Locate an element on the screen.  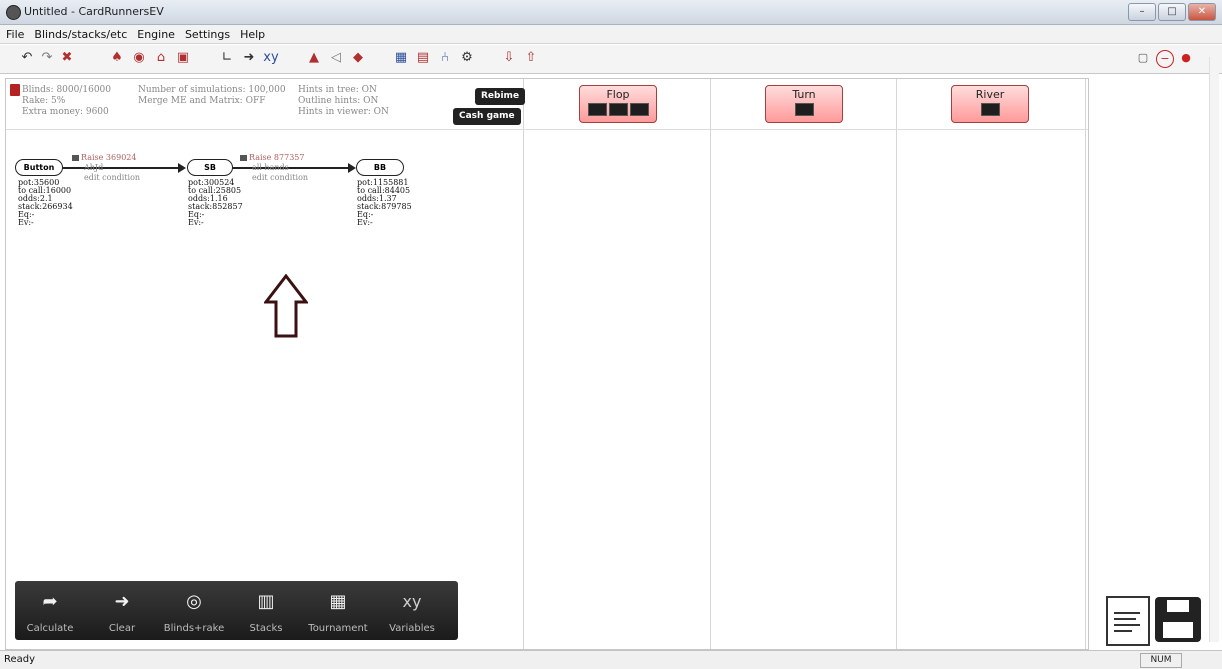
vertical-scrollbar is located at coordinates (1214, 349).